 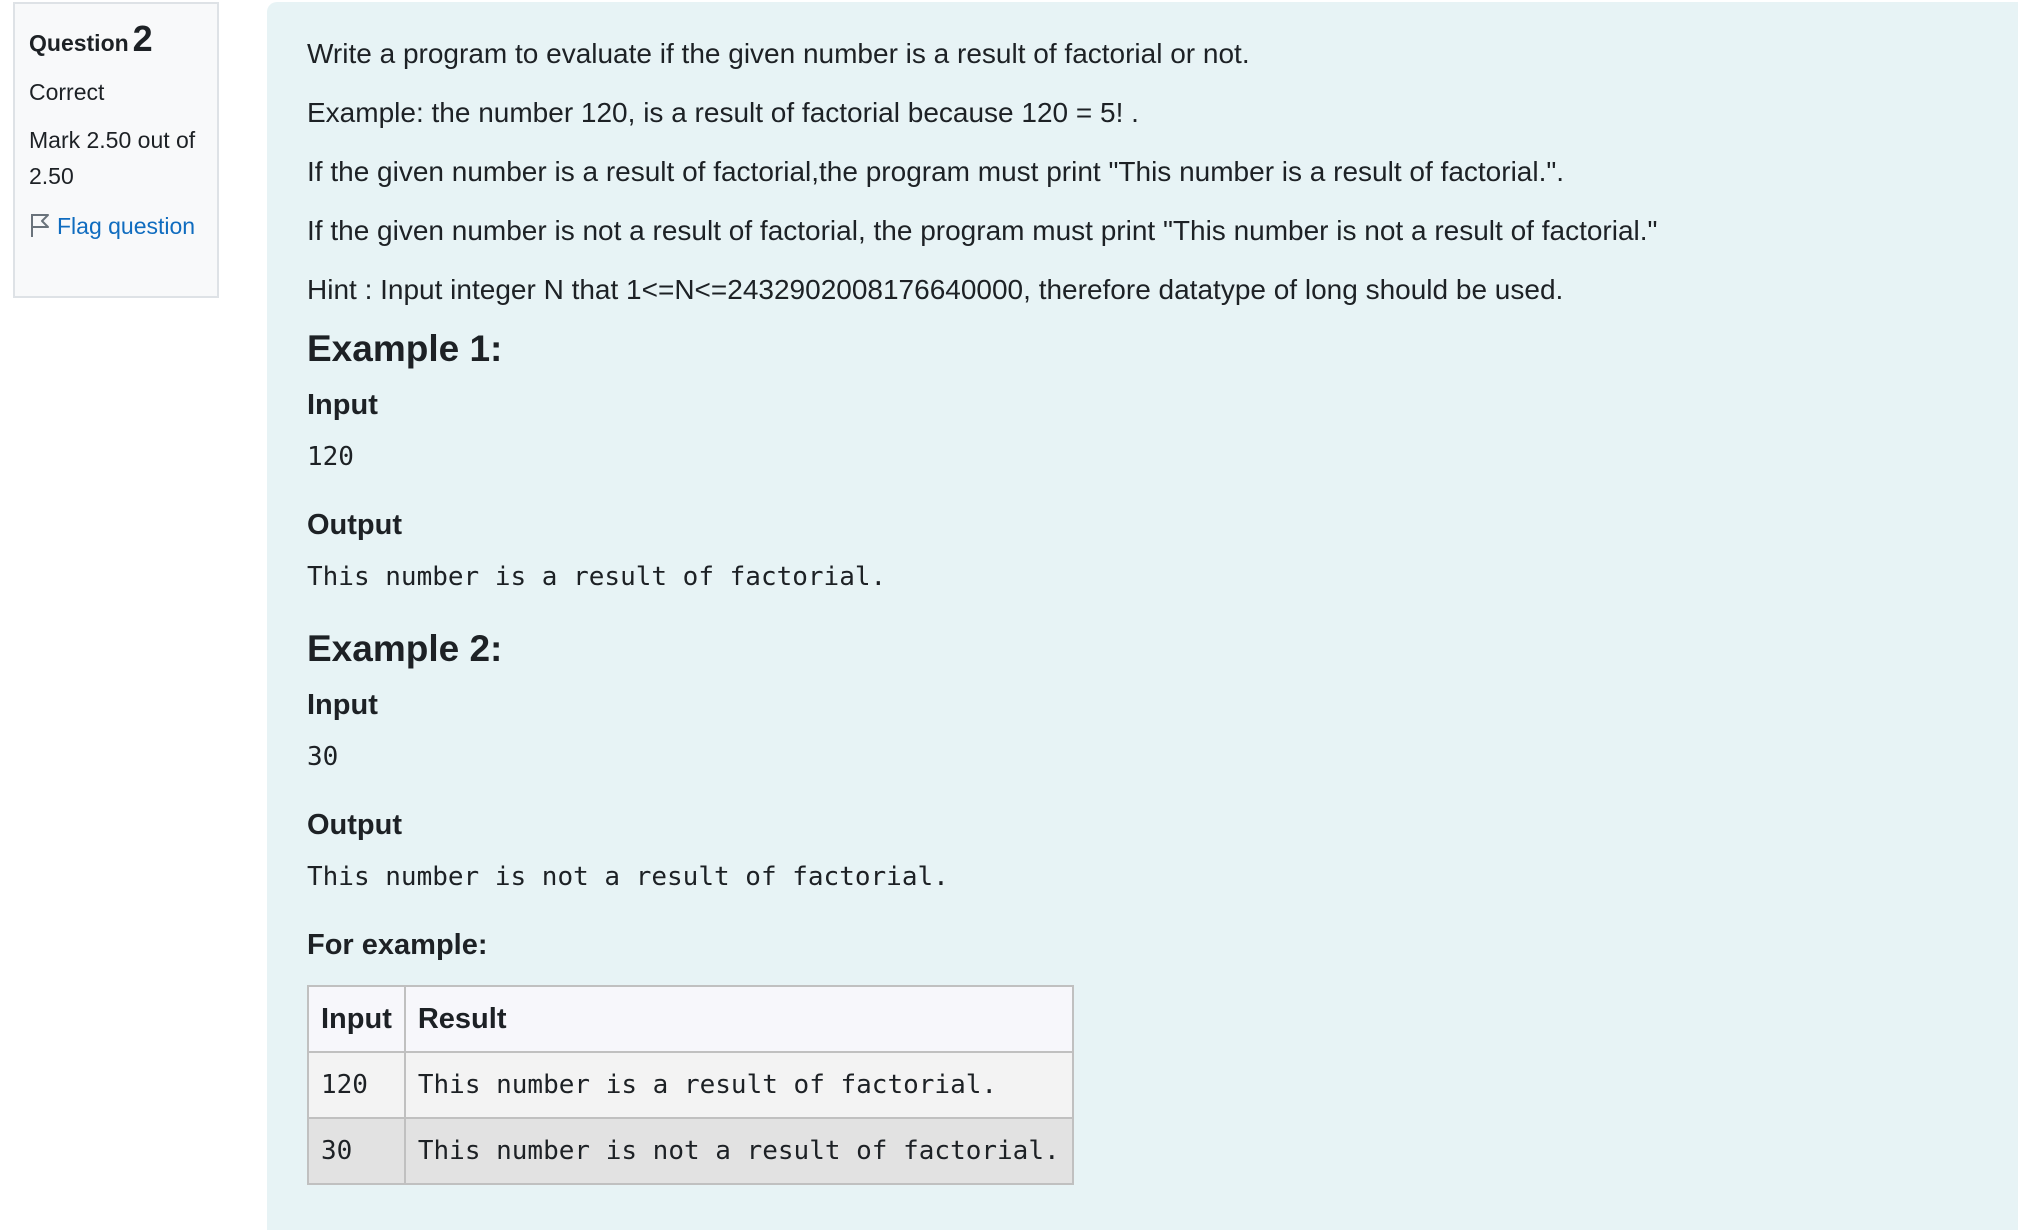 I want to click on table-header-result: Result, so click(x=738, y=1019).